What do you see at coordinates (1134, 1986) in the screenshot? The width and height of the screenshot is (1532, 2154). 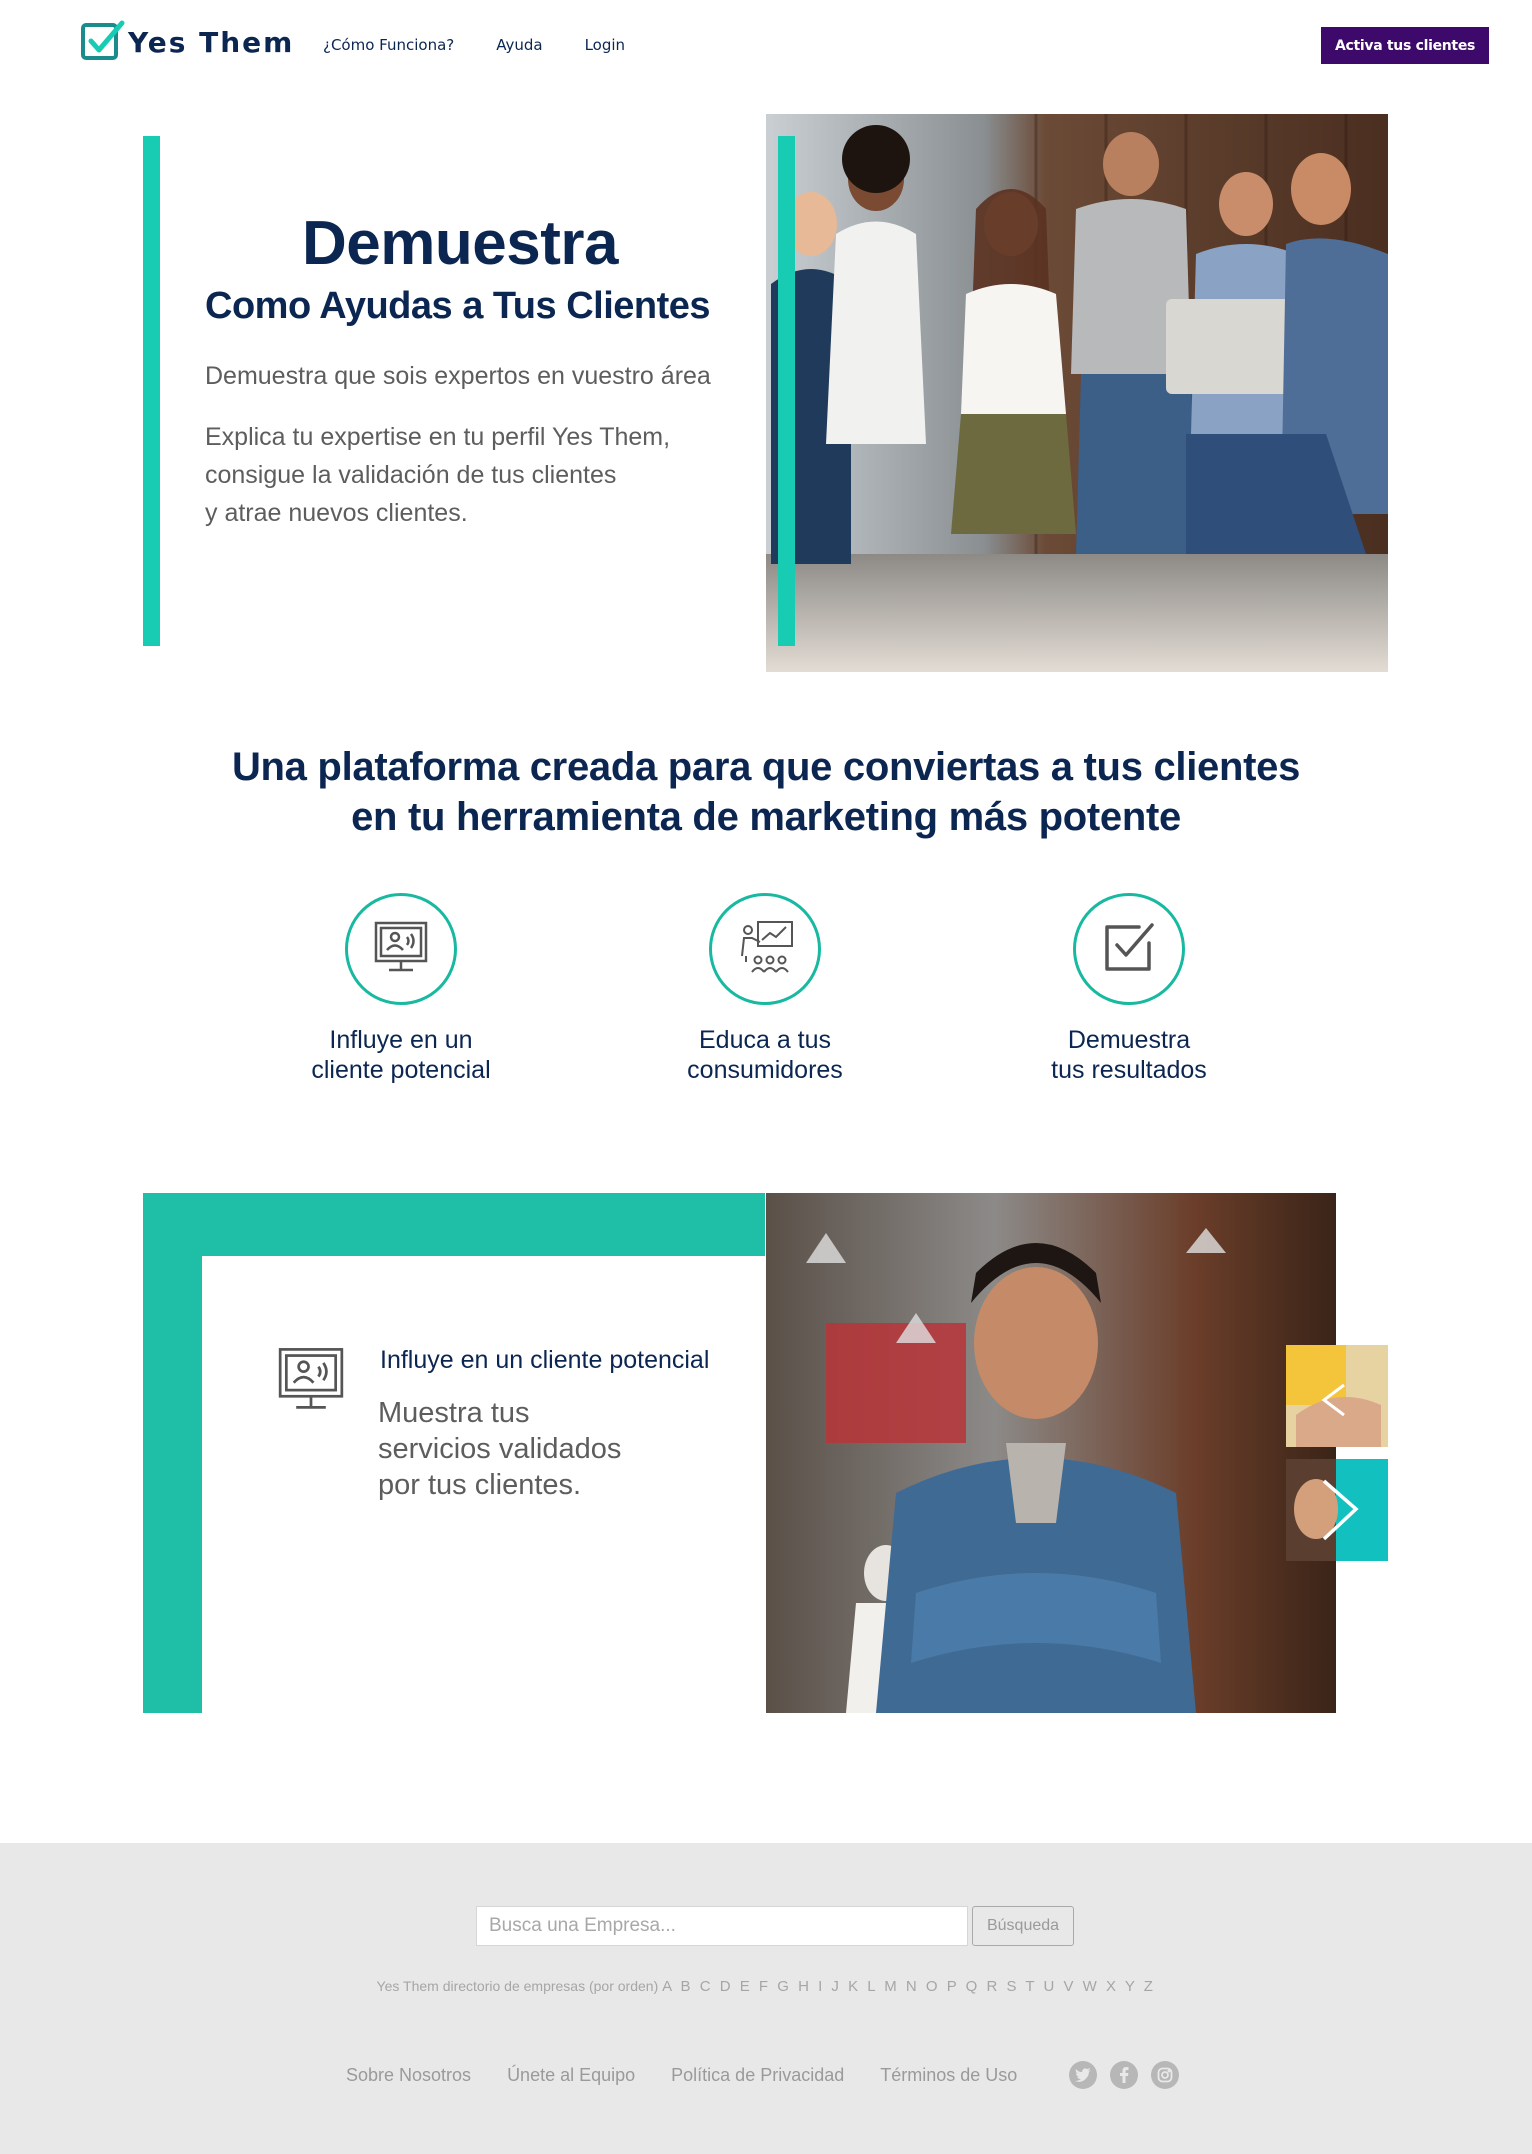 I see `directory-letter-y: Y` at bounding box center [1134, 1986].